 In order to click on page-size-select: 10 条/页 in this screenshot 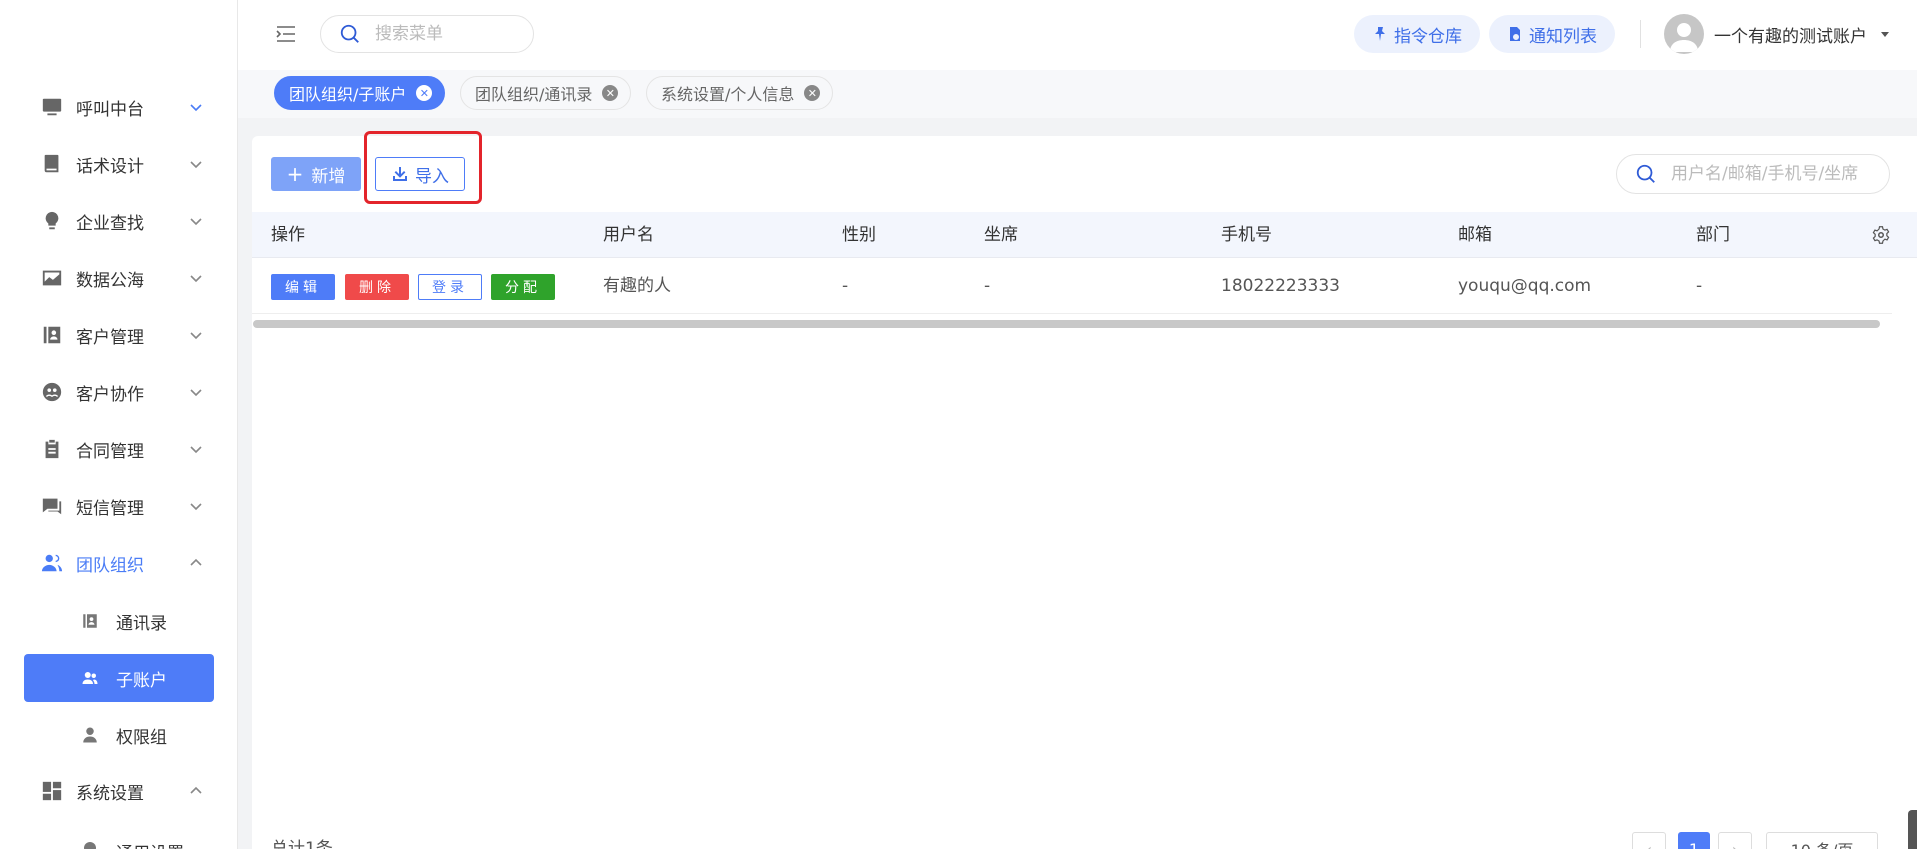, I will do `click(1822, 840)`.